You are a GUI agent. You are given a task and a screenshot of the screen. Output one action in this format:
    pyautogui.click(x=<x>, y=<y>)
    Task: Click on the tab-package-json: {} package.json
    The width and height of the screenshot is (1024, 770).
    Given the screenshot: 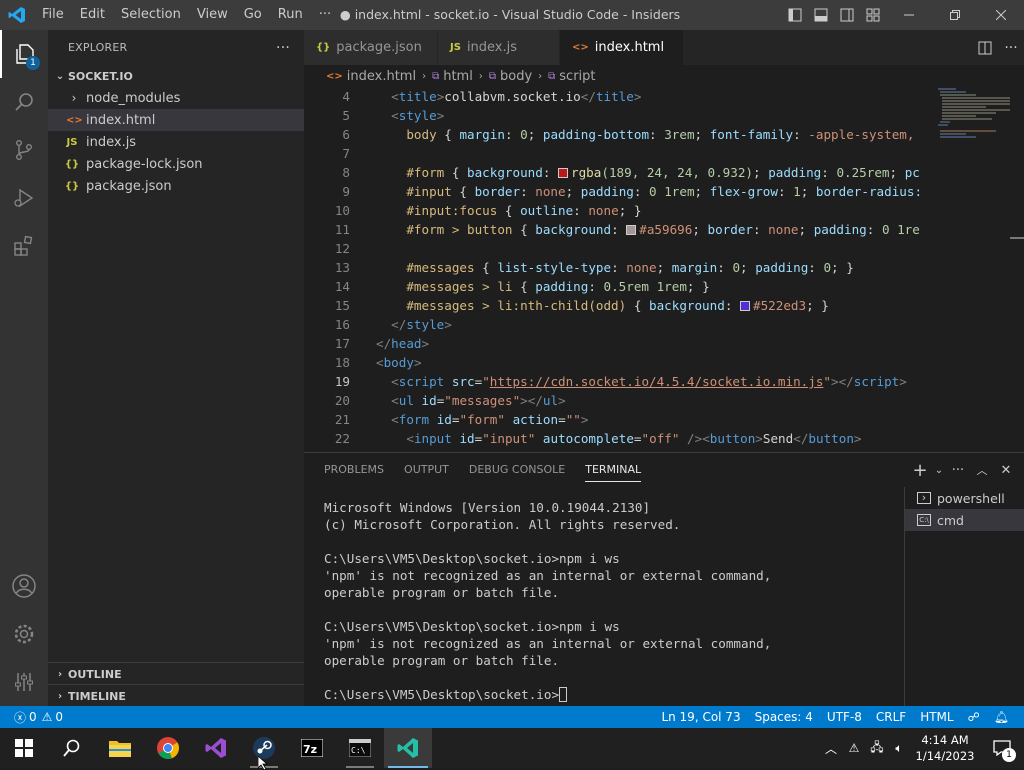 What is the action you would take?
    pyautogui.click(x=371, y=47)
    